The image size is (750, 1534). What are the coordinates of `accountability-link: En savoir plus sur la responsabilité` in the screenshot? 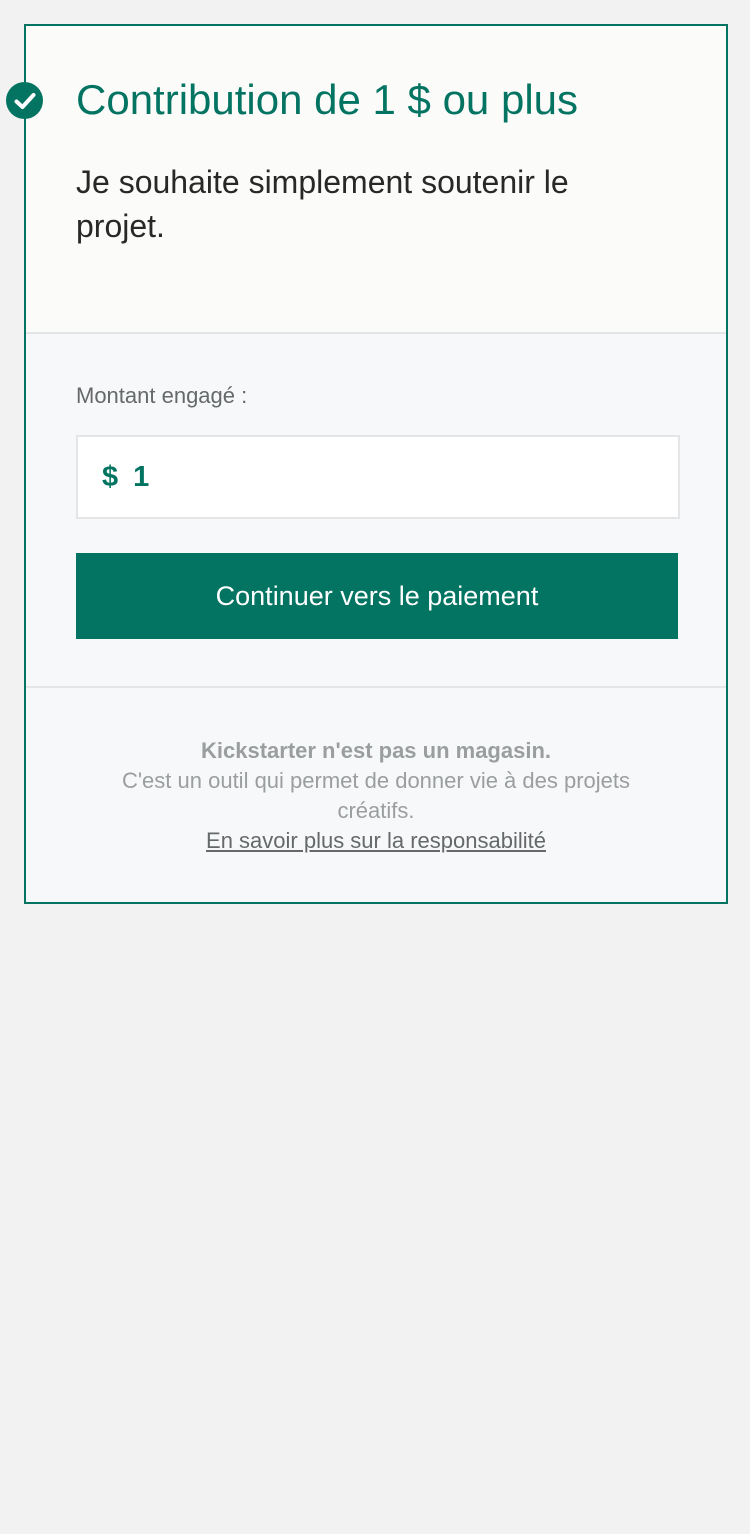 It's located at (376, 841).